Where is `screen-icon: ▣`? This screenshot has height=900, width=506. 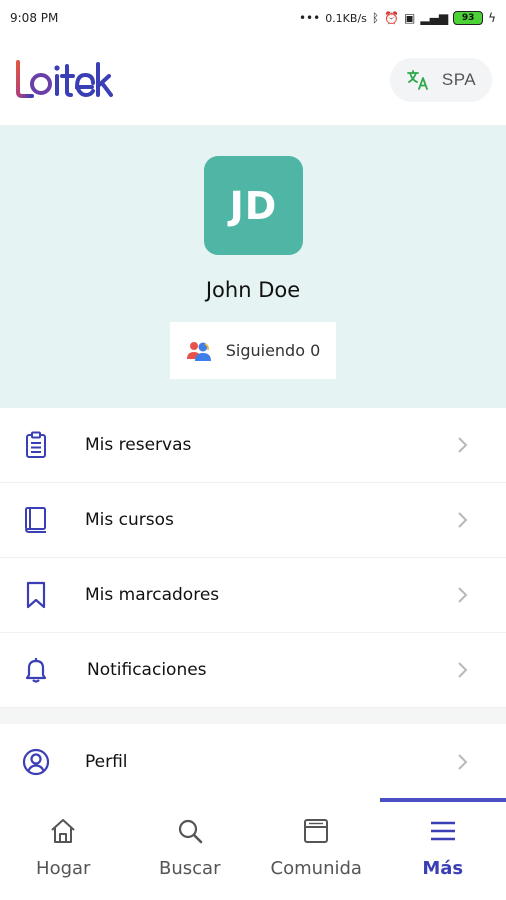 screen-icon: ▣ is located at coordinates (410, 18).